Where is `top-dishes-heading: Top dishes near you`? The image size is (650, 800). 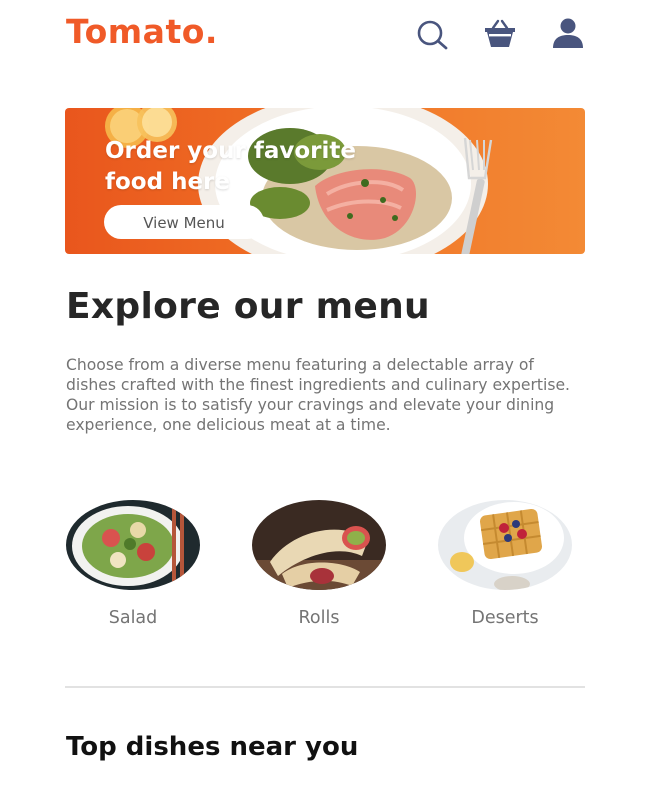 top-dishes-heading: Top dishes near you is located at coordinates (212, 747).